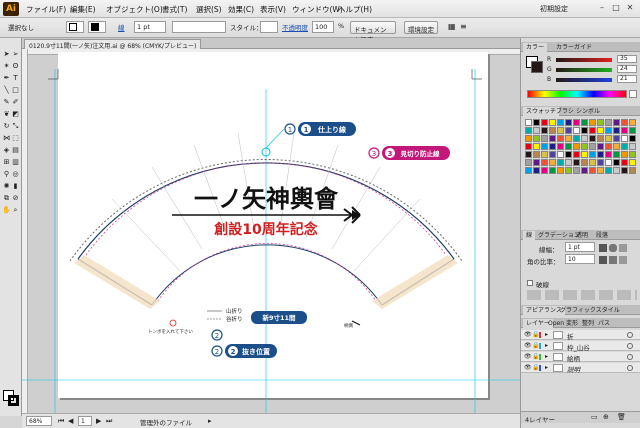 The width and height of the screenshot is (640, 428). I want to click on tab-graphic-styles: グラフィックスタイル, so click(590, 310).